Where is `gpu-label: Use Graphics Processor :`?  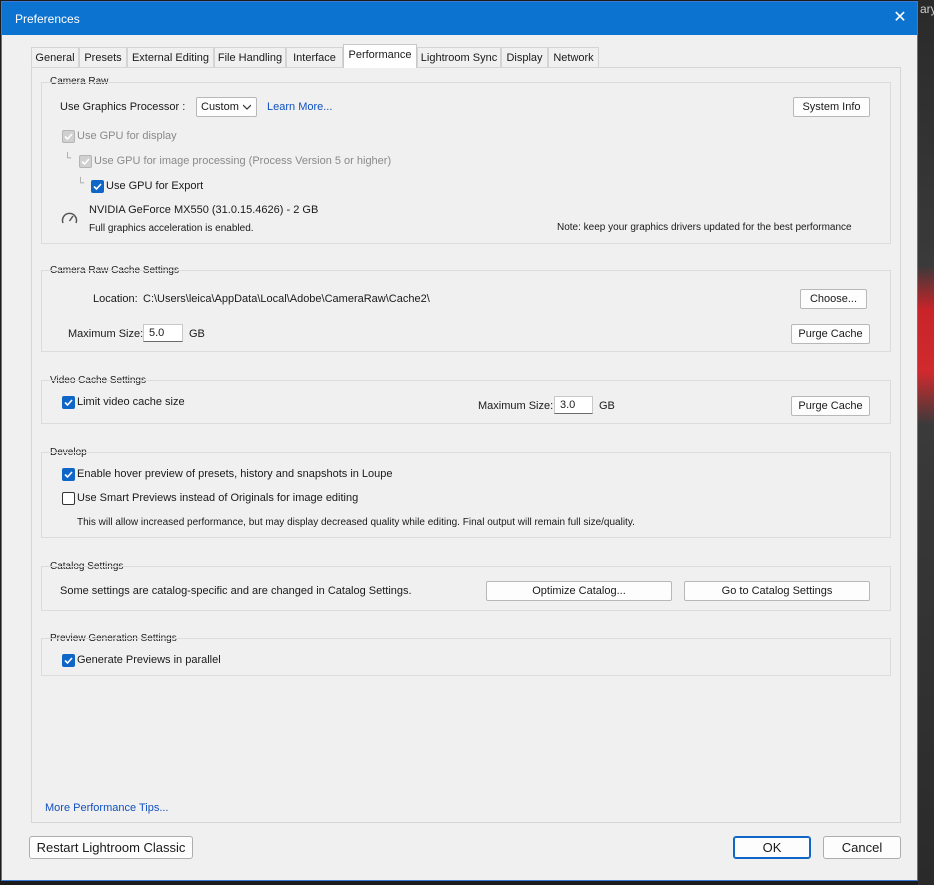
gpu-label: Use Graphics Processor : is located at coordinates (123, 107).